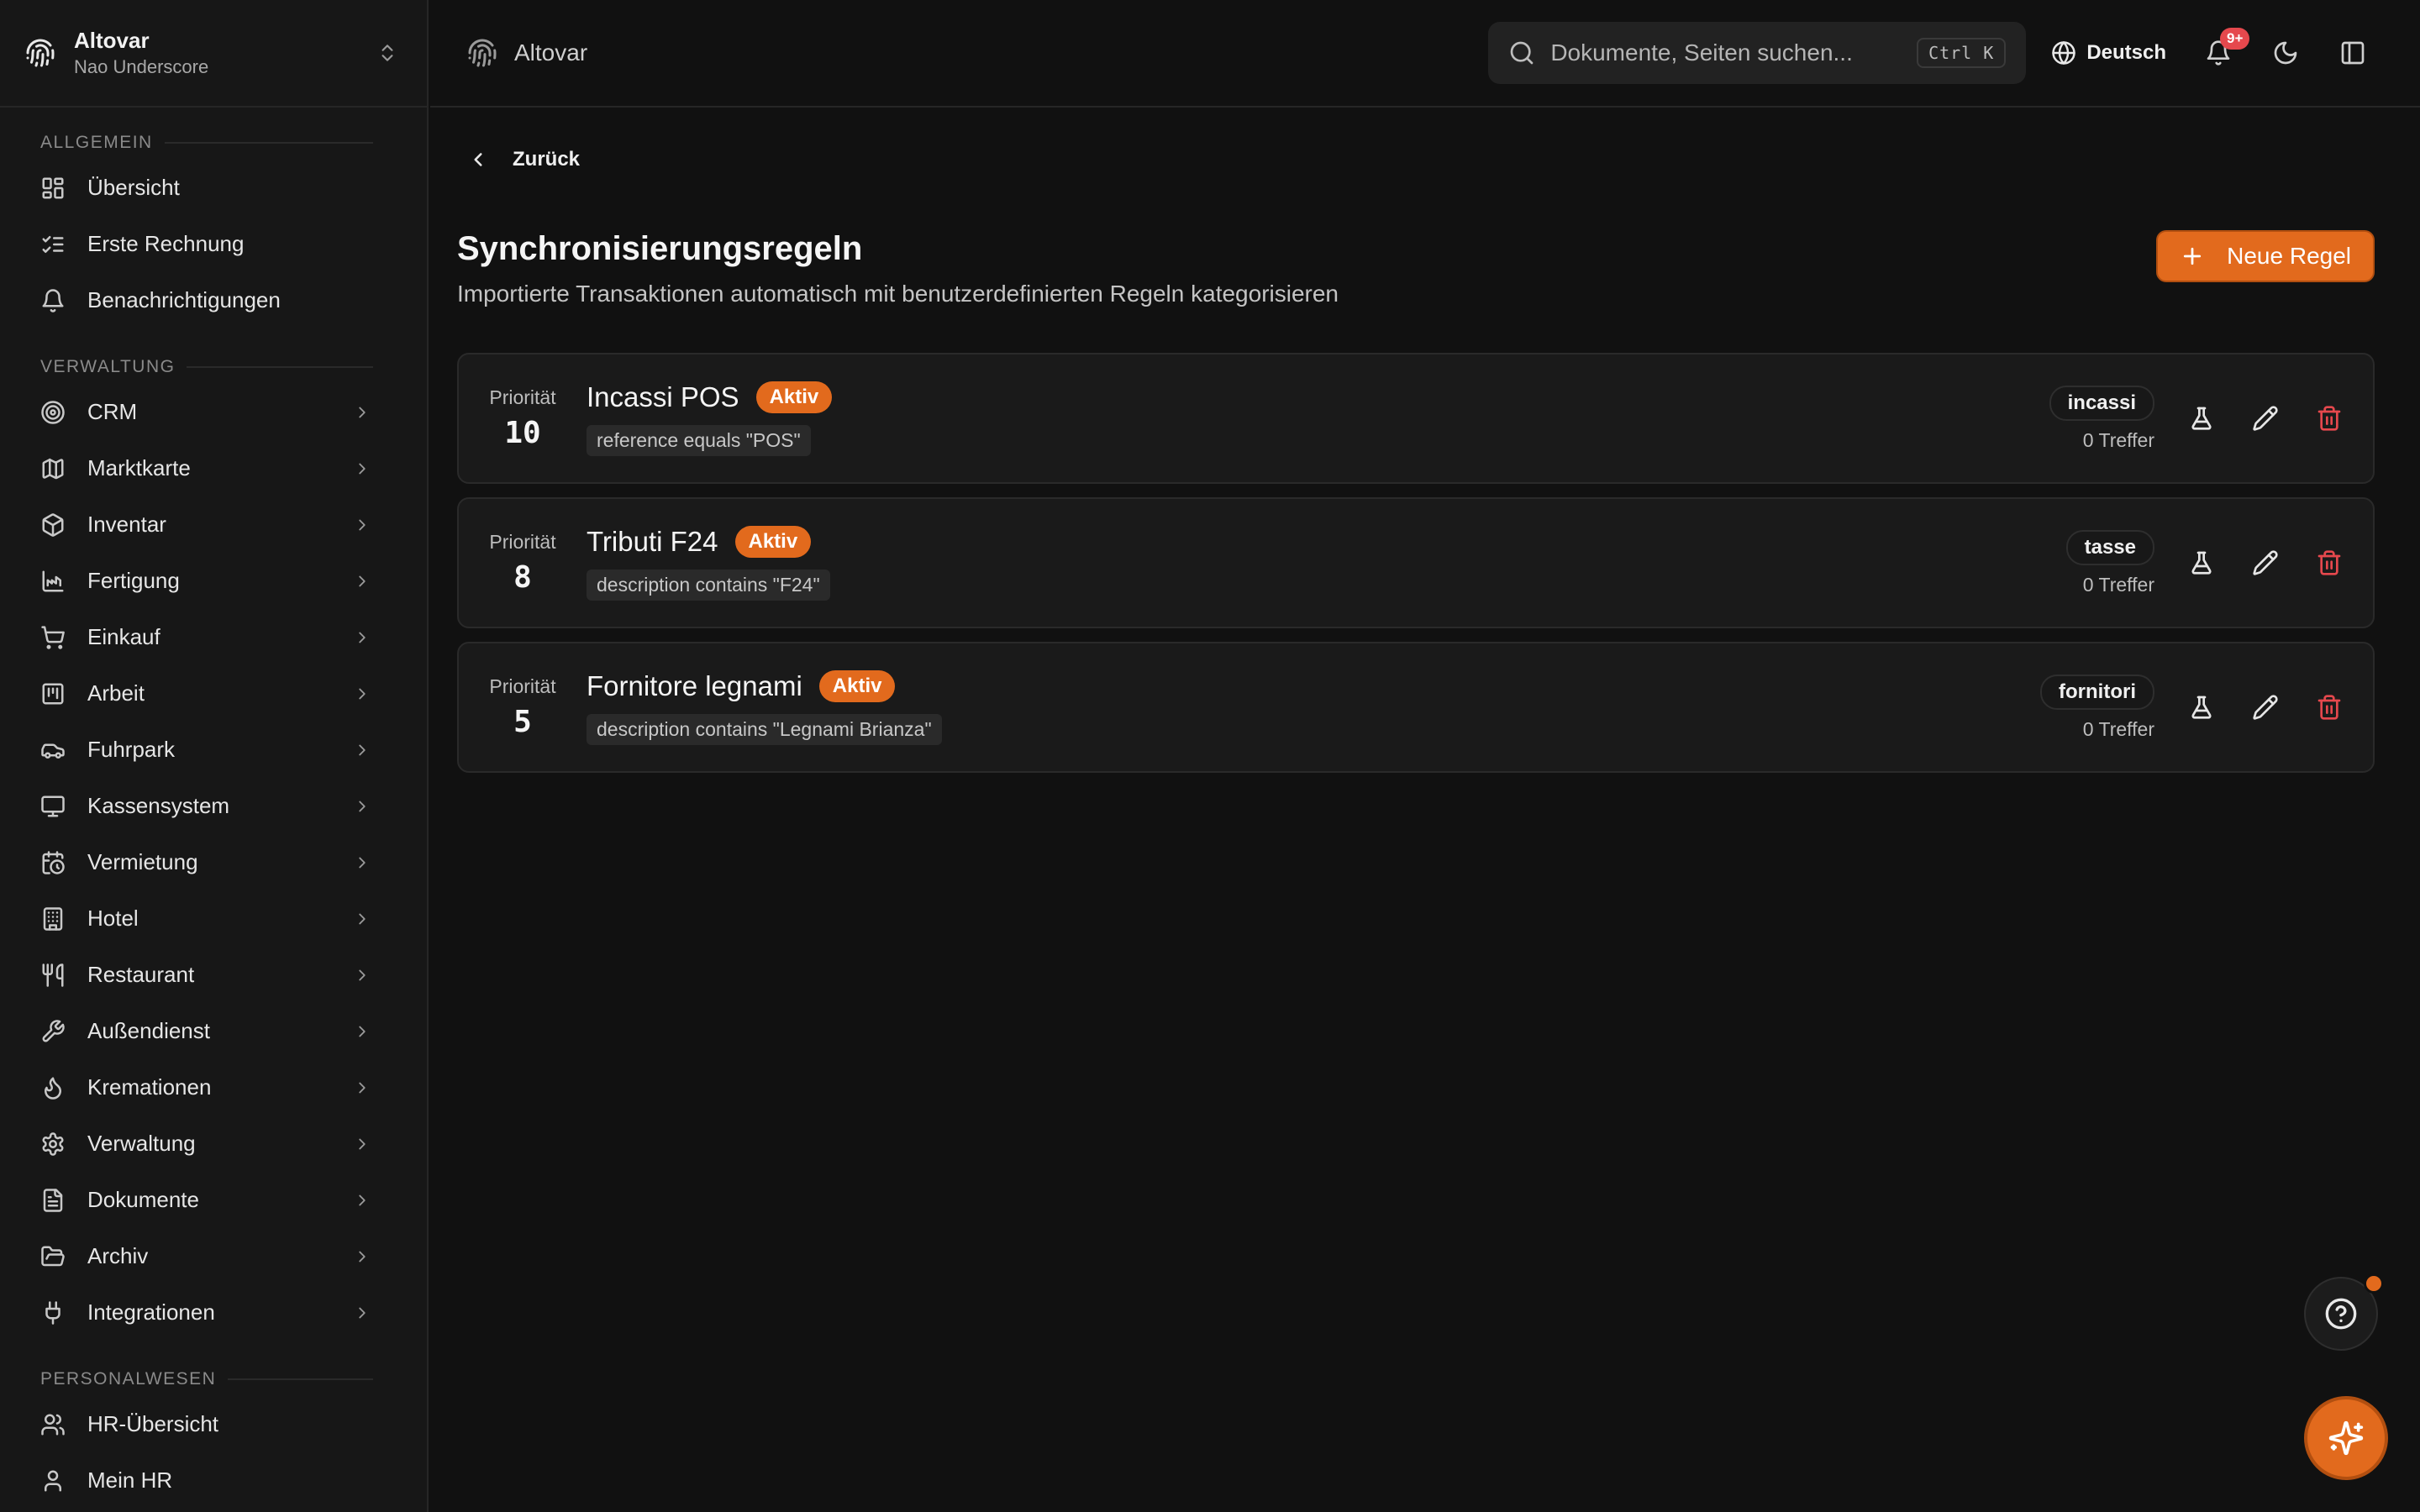  What do you see at coordinates (547, 159) in the screenshot?
I see `back-label: Zurück` at bounding box center [547, 159].